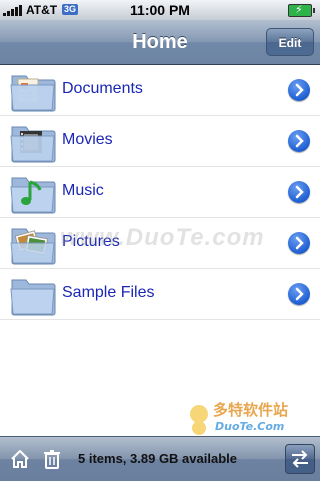 Image resolution: width=320 pixels, height=481 pixels. What do you see at coordinates (87, 139) in the screenshot?
I see `list-item-label: Movies` at bounding box center [87, 139].